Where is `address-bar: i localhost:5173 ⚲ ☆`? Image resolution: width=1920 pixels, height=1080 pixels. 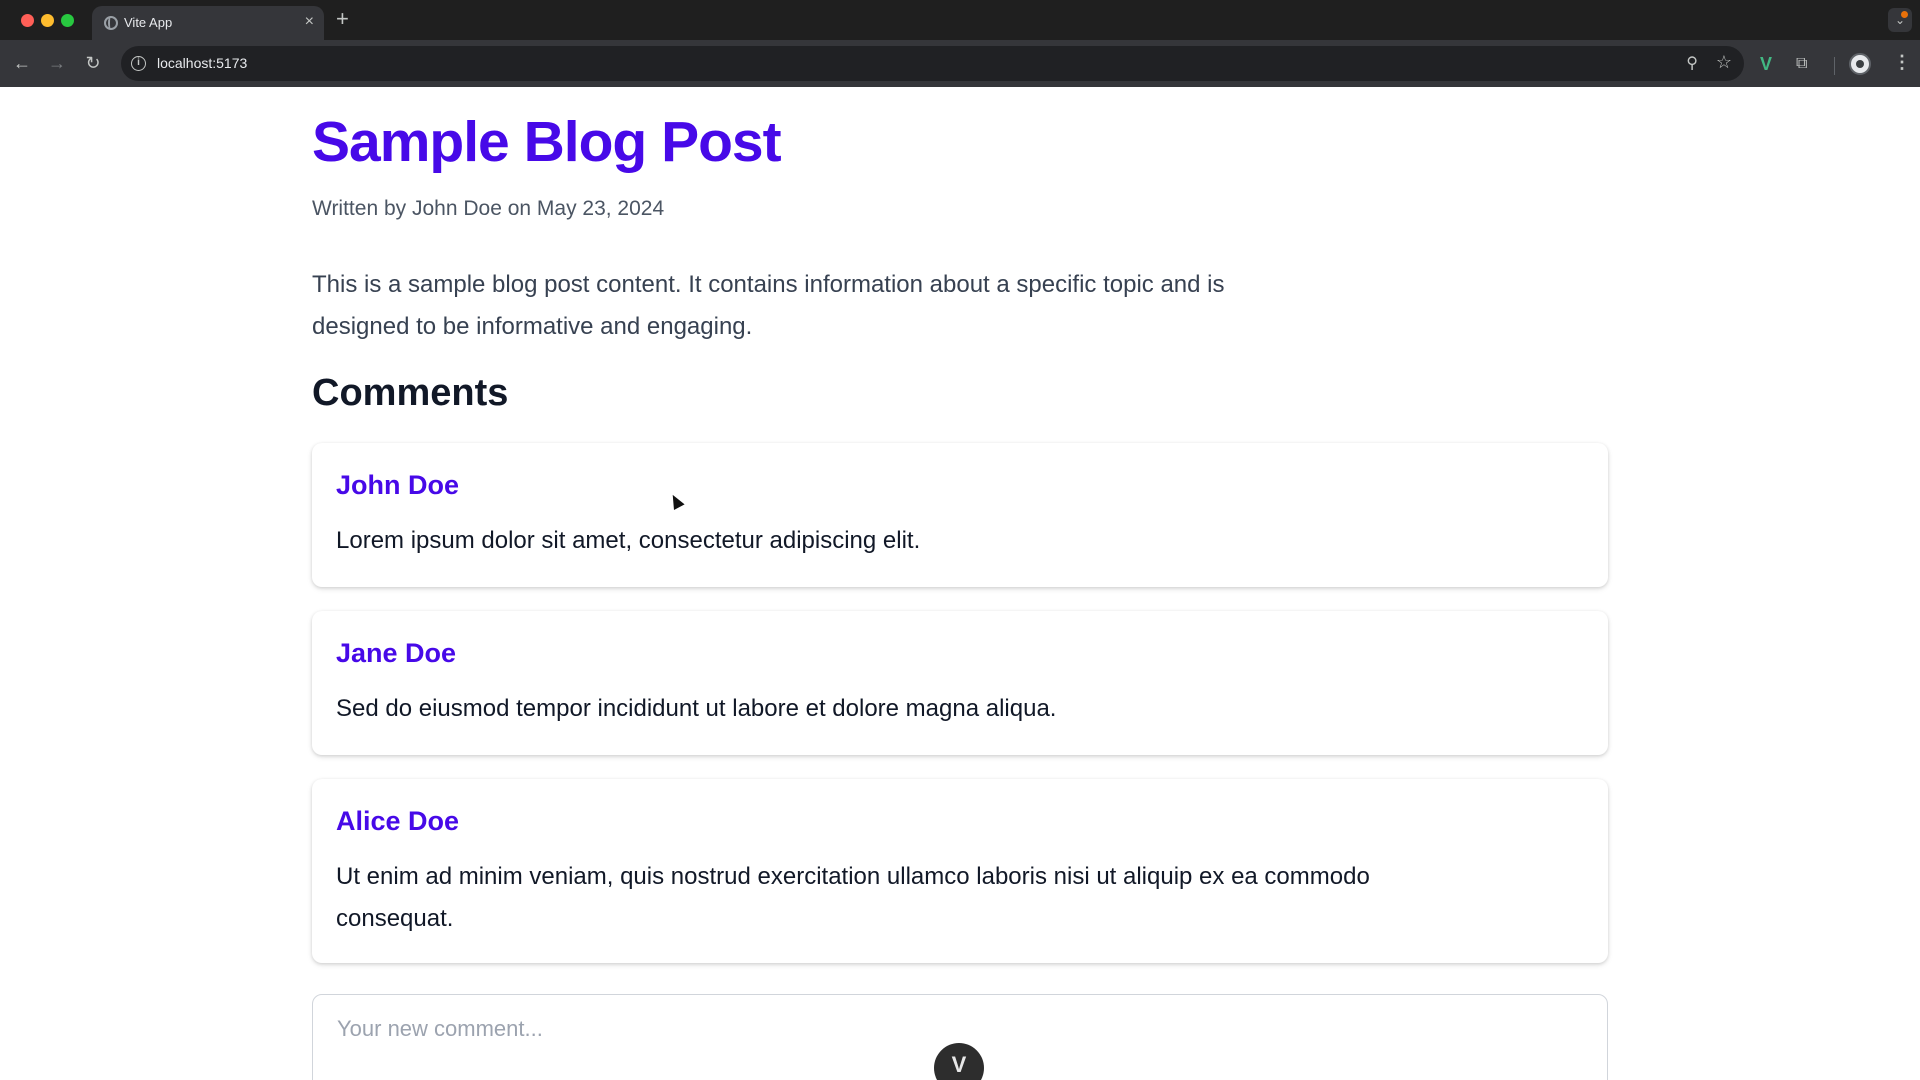 address-bar: i localhost:5173 ⚲ ☆ is located at coordinates (932, 63).